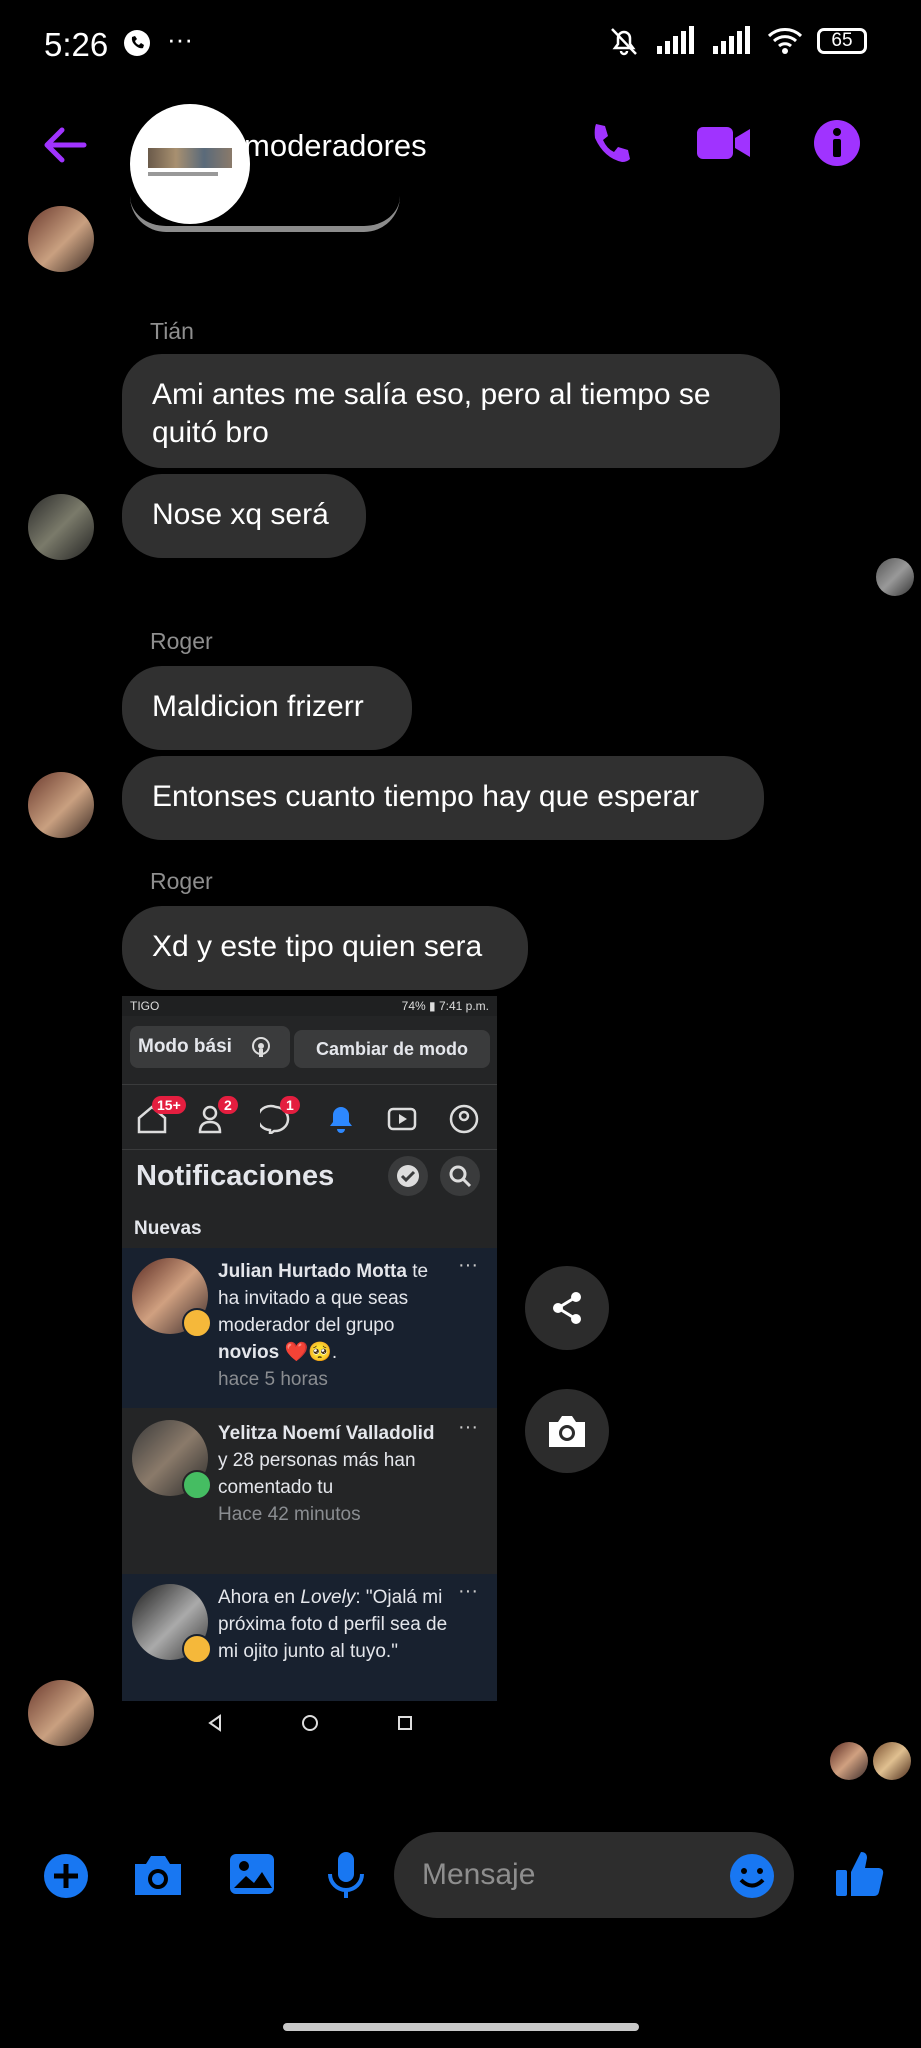  I want to click on signal-icon, so click(675, 40).